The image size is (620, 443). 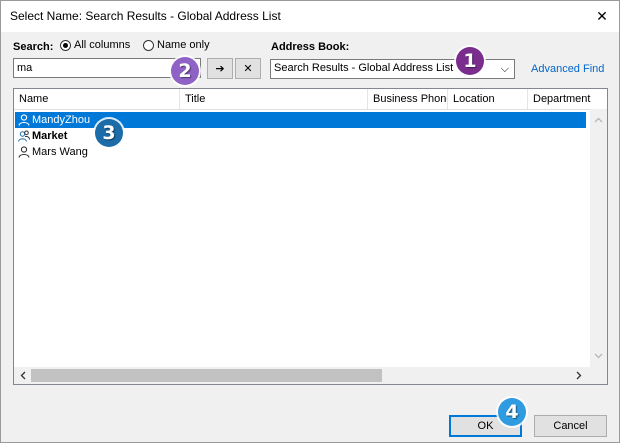 What do you see at coordinates (61, 120) in the screenshot?
I see `list-item-name: MandyZhou` at bounding box center [61, 120].